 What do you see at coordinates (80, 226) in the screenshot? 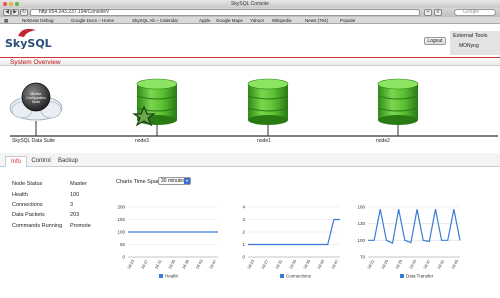
I see `commands-running-value: Promote` at bounding box center [80, 226].